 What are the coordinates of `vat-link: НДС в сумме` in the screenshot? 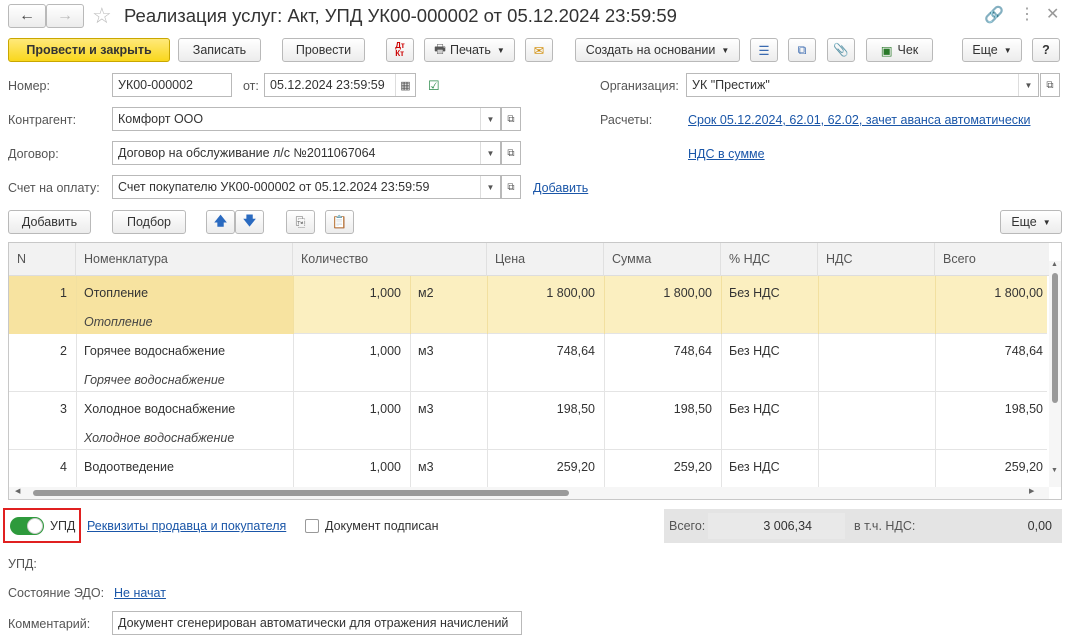 It's located at (726, 154).